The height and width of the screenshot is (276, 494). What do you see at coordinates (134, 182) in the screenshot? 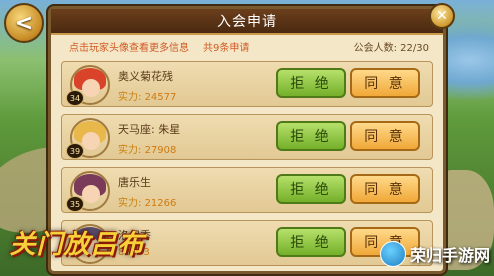
I see `player-name: 唐乐生` at bounding box center [134, 182].